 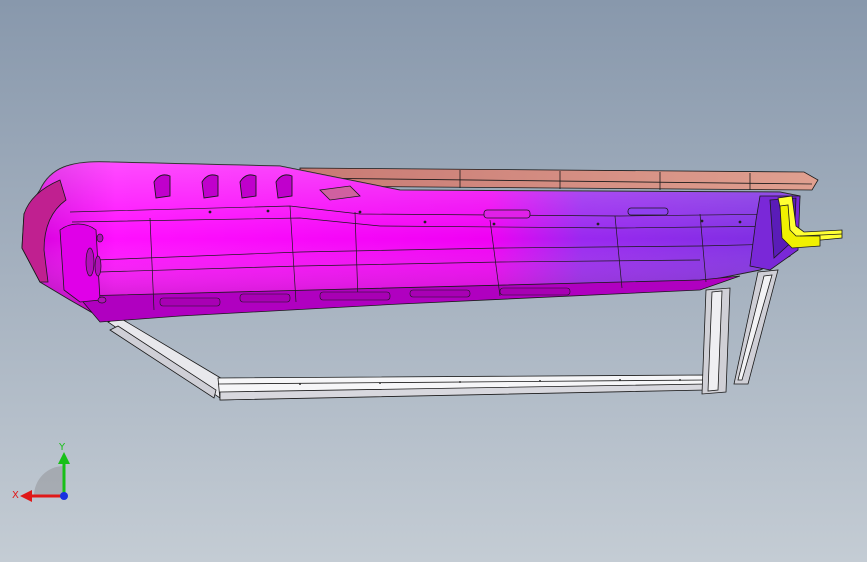 I want to click on x-axis-label: X, so click(x=15, y=495).